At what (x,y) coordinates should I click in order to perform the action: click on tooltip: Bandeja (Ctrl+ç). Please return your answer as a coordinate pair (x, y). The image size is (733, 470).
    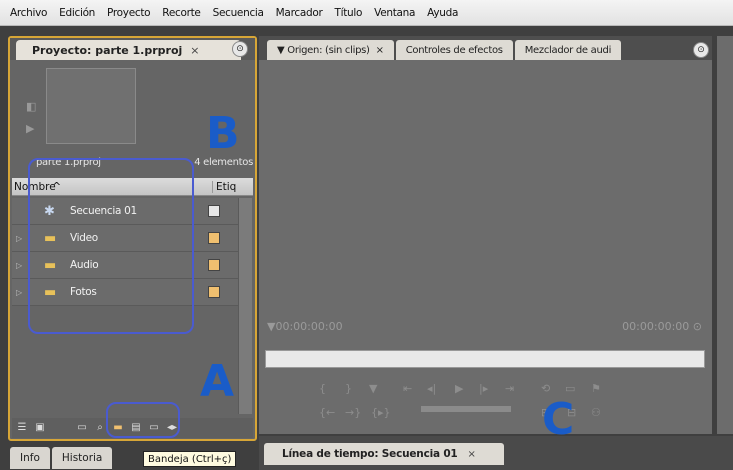
    Looking at the image, I should click on (190, 459).